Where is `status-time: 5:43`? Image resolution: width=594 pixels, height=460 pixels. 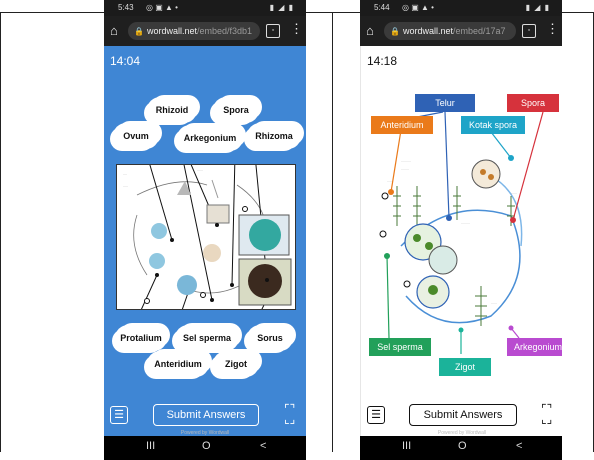 status-time: 5:43 is located at coordinates (126, 7).